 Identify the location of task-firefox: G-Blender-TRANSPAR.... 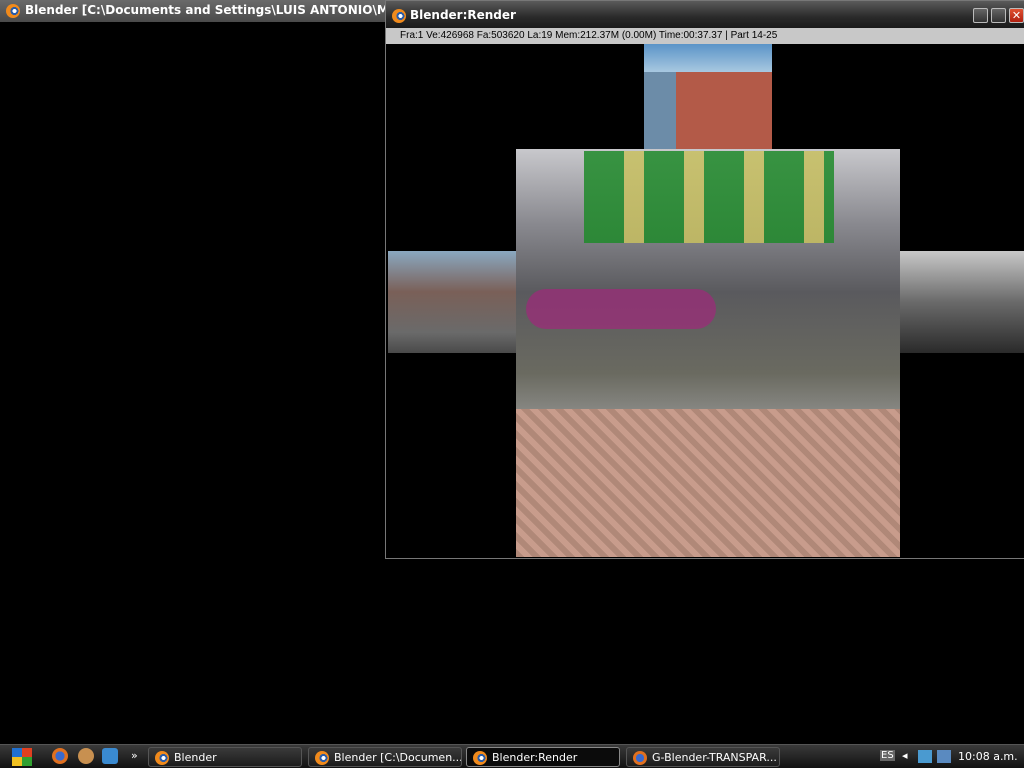
(703, 757).